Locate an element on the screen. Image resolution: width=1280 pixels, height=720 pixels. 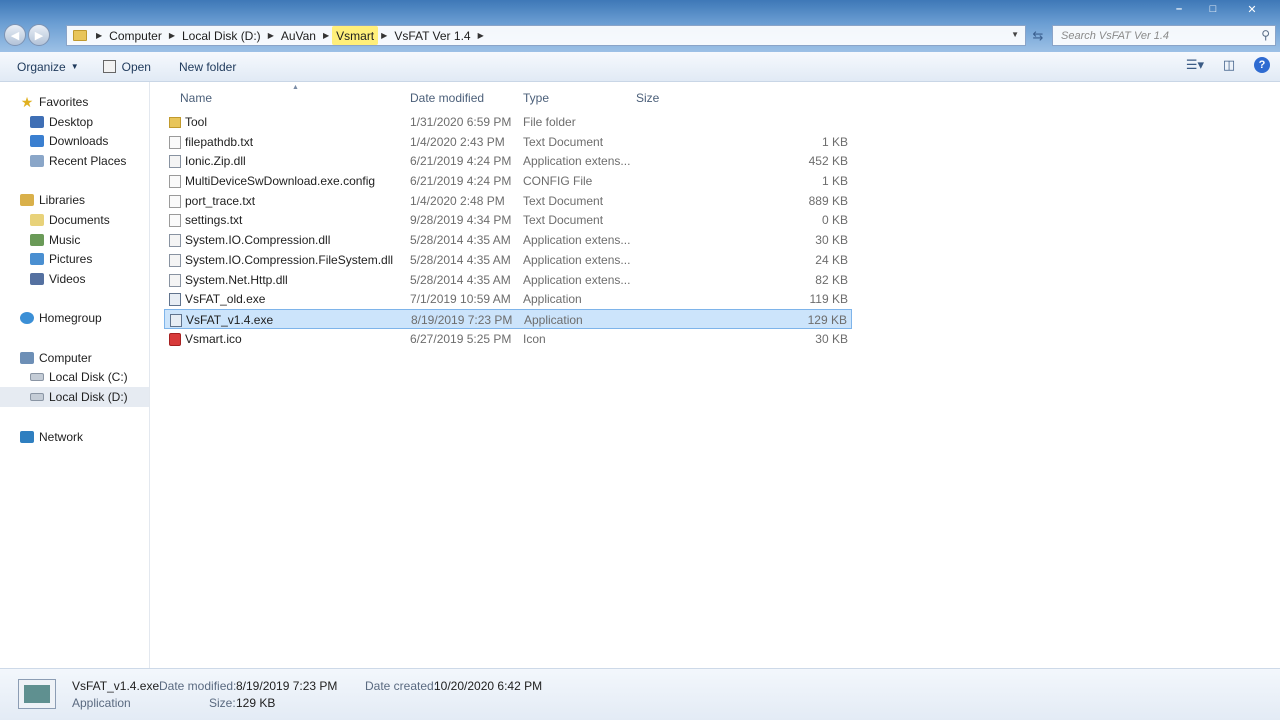
file-name: MultiDeviceSwDownload.exe.config is located at coordinates (280, 181).